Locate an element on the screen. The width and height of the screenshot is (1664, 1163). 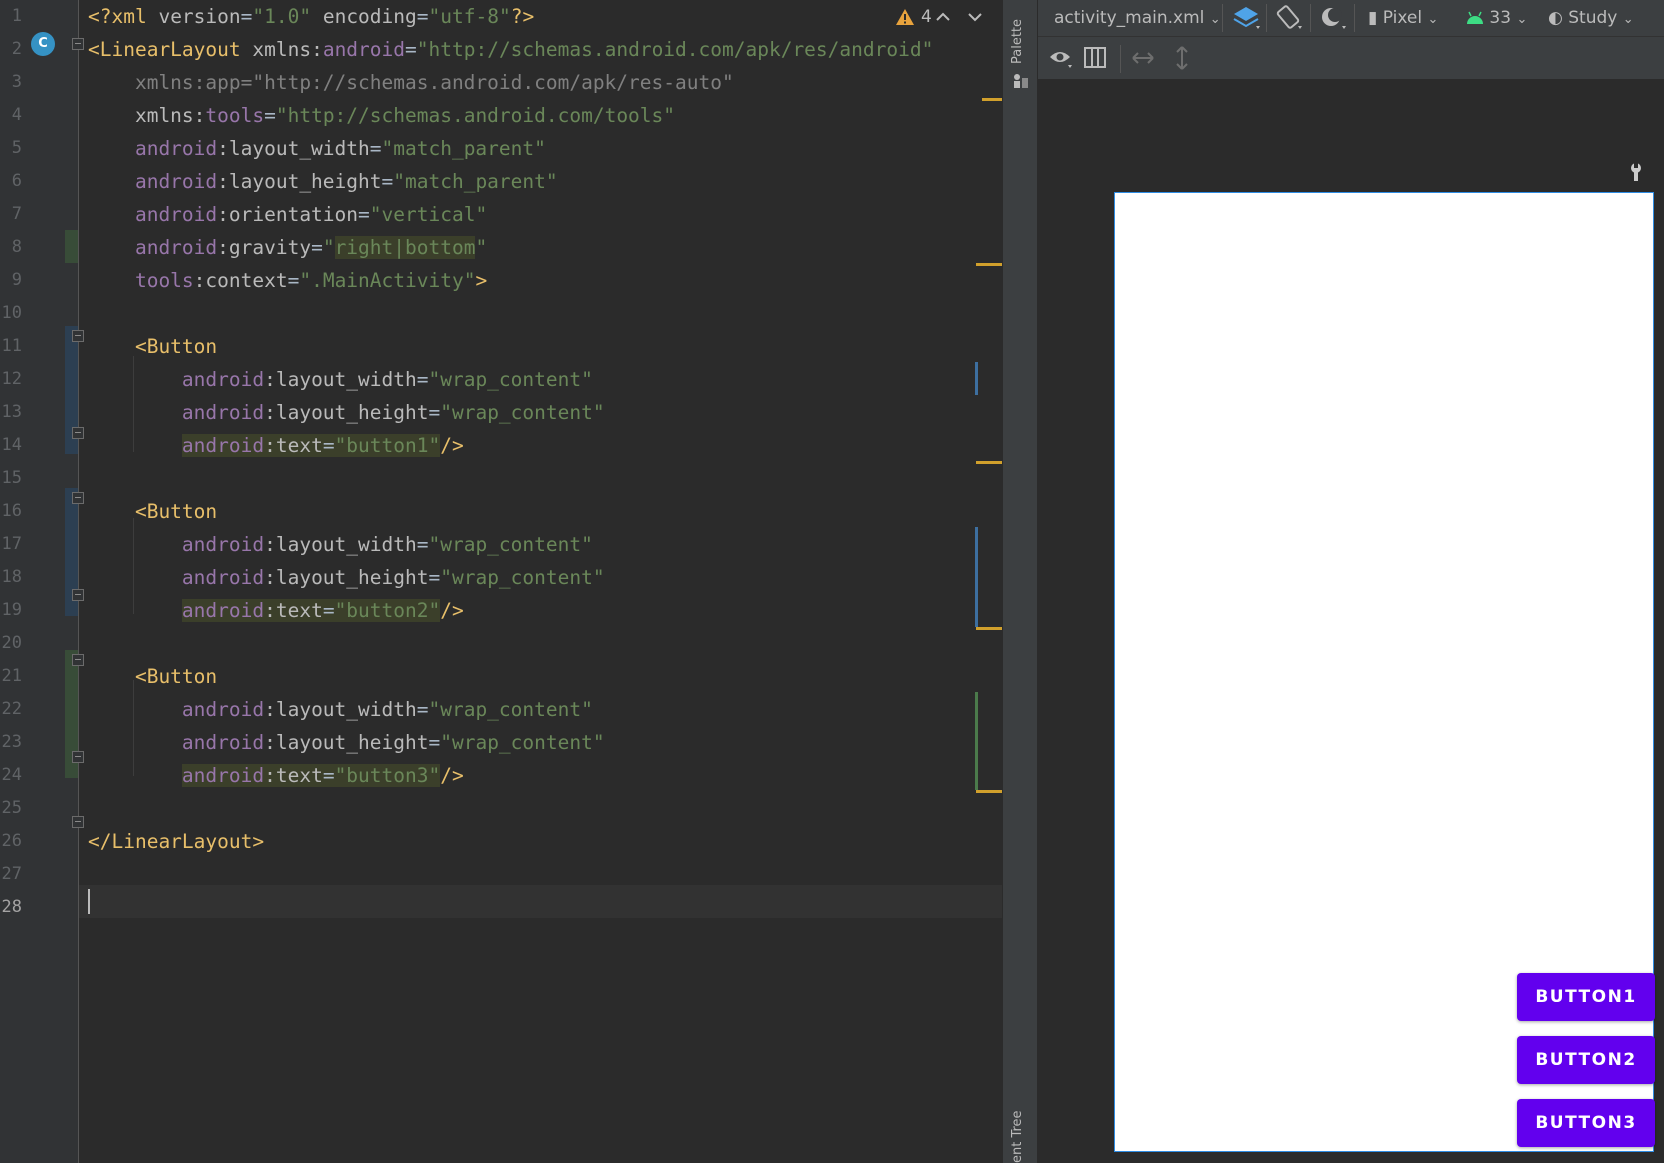
code-token: :context is located at coordinates (240, 280).